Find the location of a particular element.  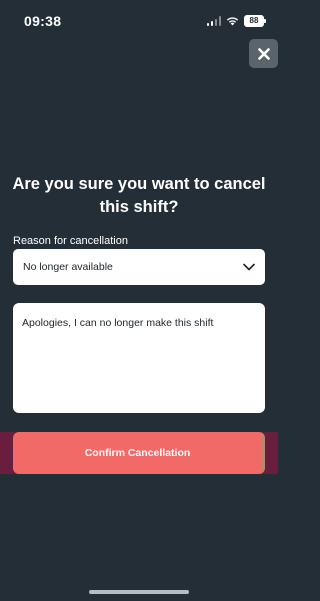

home-indicator is located at coordinates (139, 592).